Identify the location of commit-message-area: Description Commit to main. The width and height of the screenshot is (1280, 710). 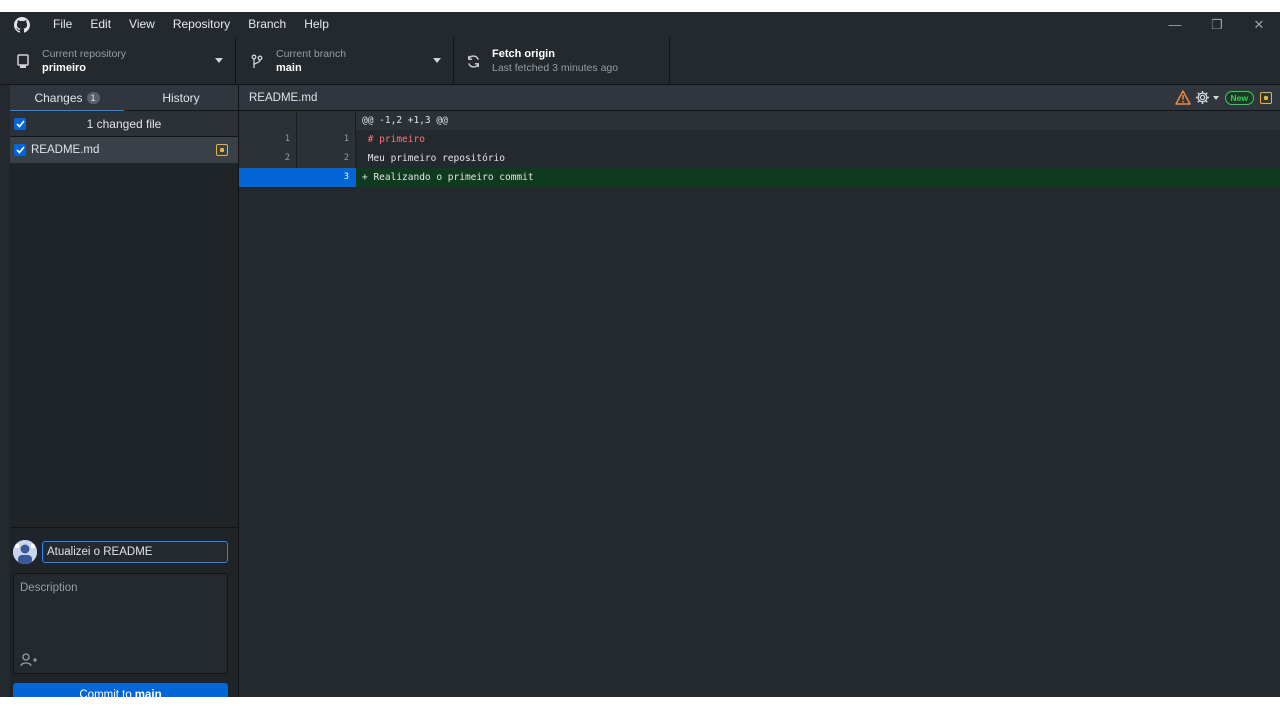
(124, 612).